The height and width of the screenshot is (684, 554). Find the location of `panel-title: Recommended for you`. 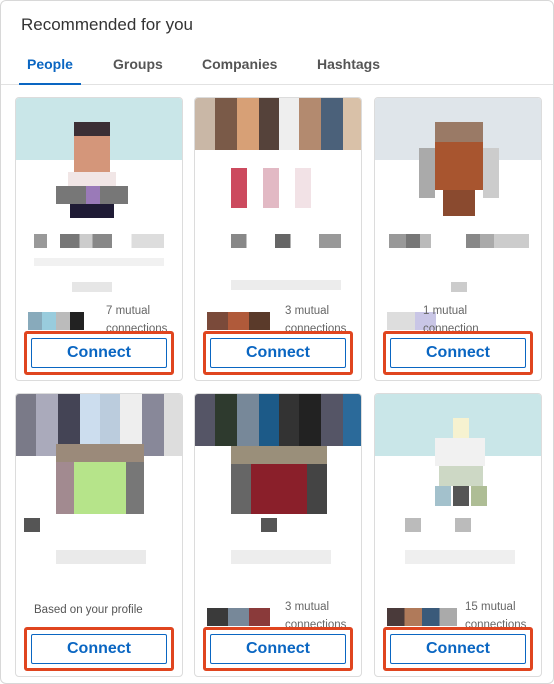

panel-title: Recommended for you is located at coordinates (107, 24).